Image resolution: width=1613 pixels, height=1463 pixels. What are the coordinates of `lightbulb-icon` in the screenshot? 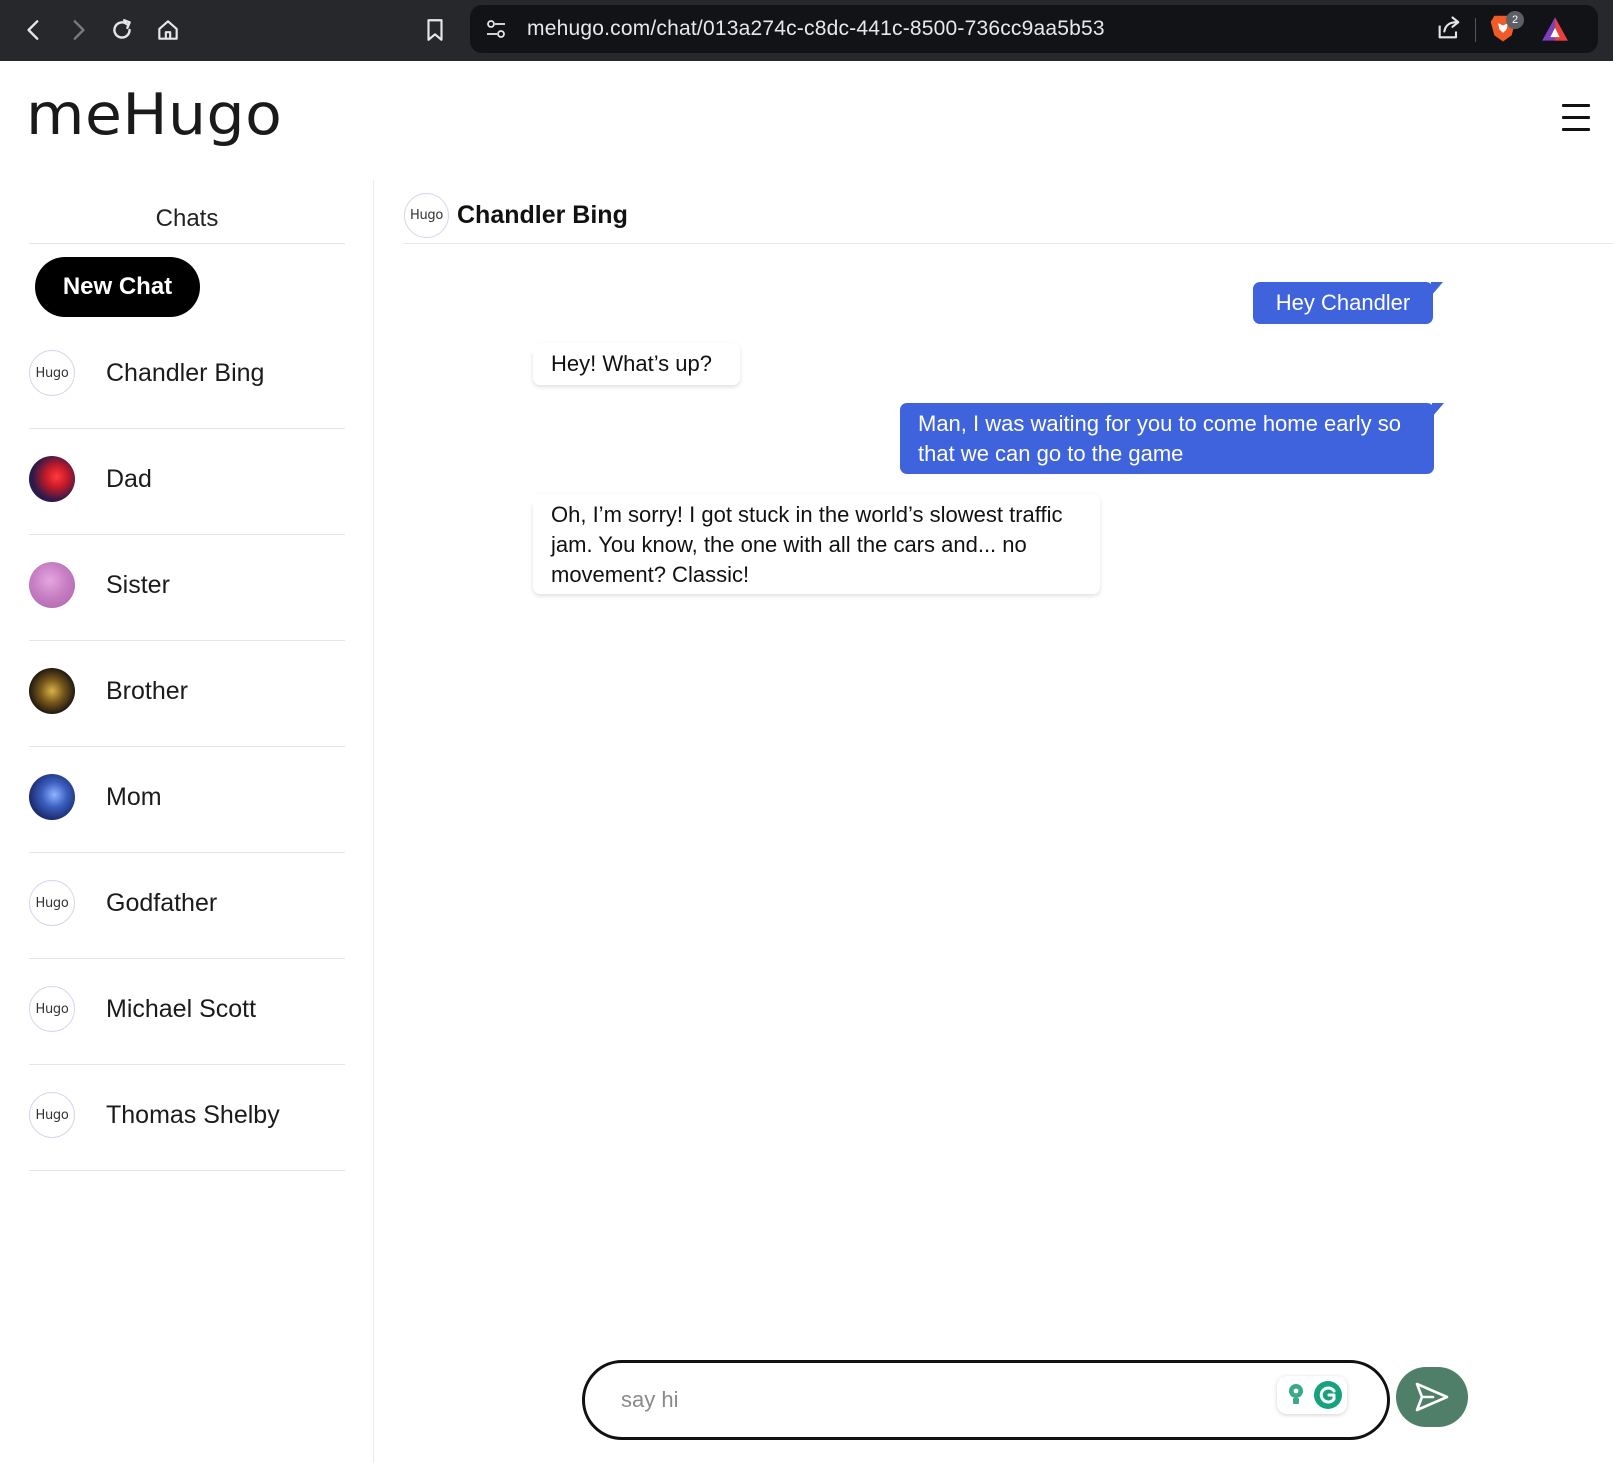 It's located at (1296, 1395).